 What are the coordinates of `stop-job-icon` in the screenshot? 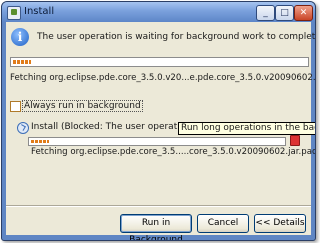 It's located at (295, 140).